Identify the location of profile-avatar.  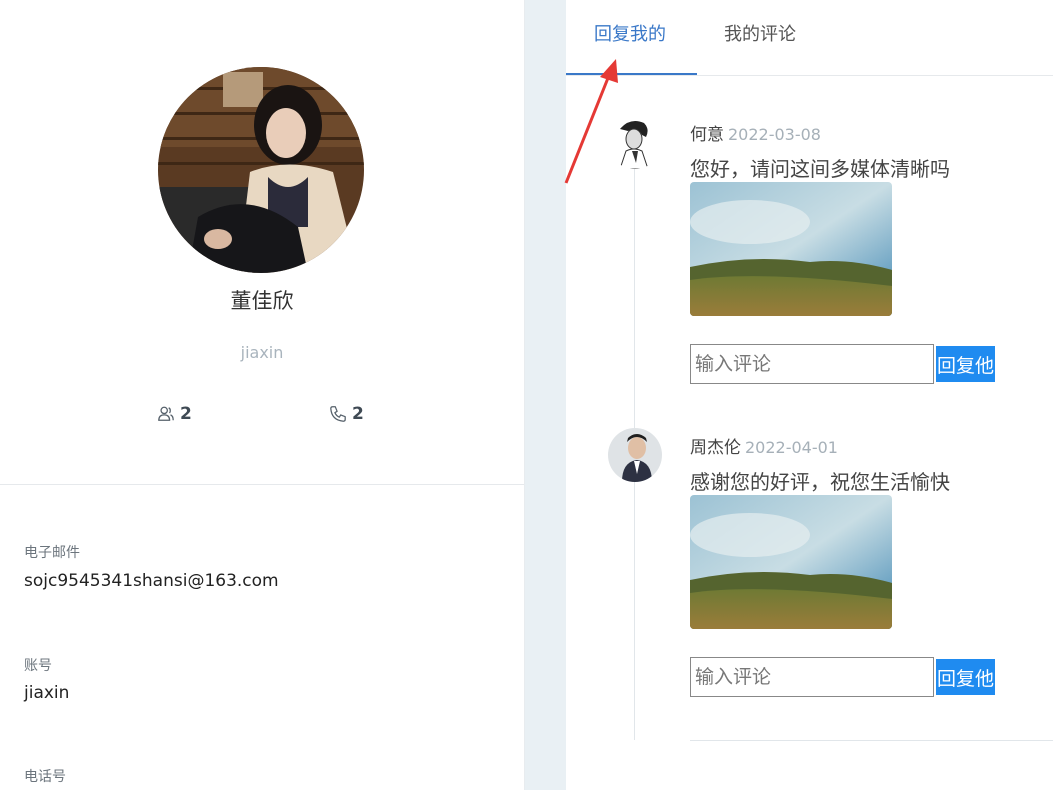
(261, 170).